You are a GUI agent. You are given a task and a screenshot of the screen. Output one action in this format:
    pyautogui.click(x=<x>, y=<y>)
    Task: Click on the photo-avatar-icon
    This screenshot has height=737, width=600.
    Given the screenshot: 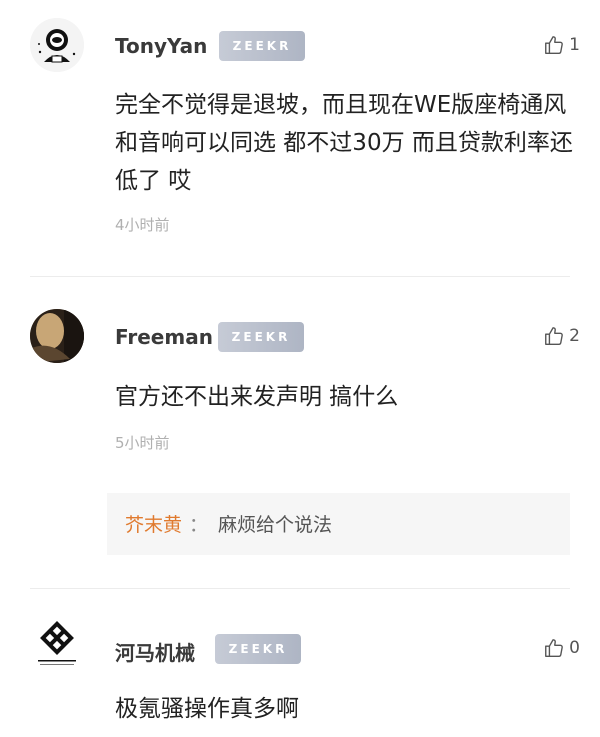 What is the action you would take?
    pyautogui.click(x=57, y=336)
    